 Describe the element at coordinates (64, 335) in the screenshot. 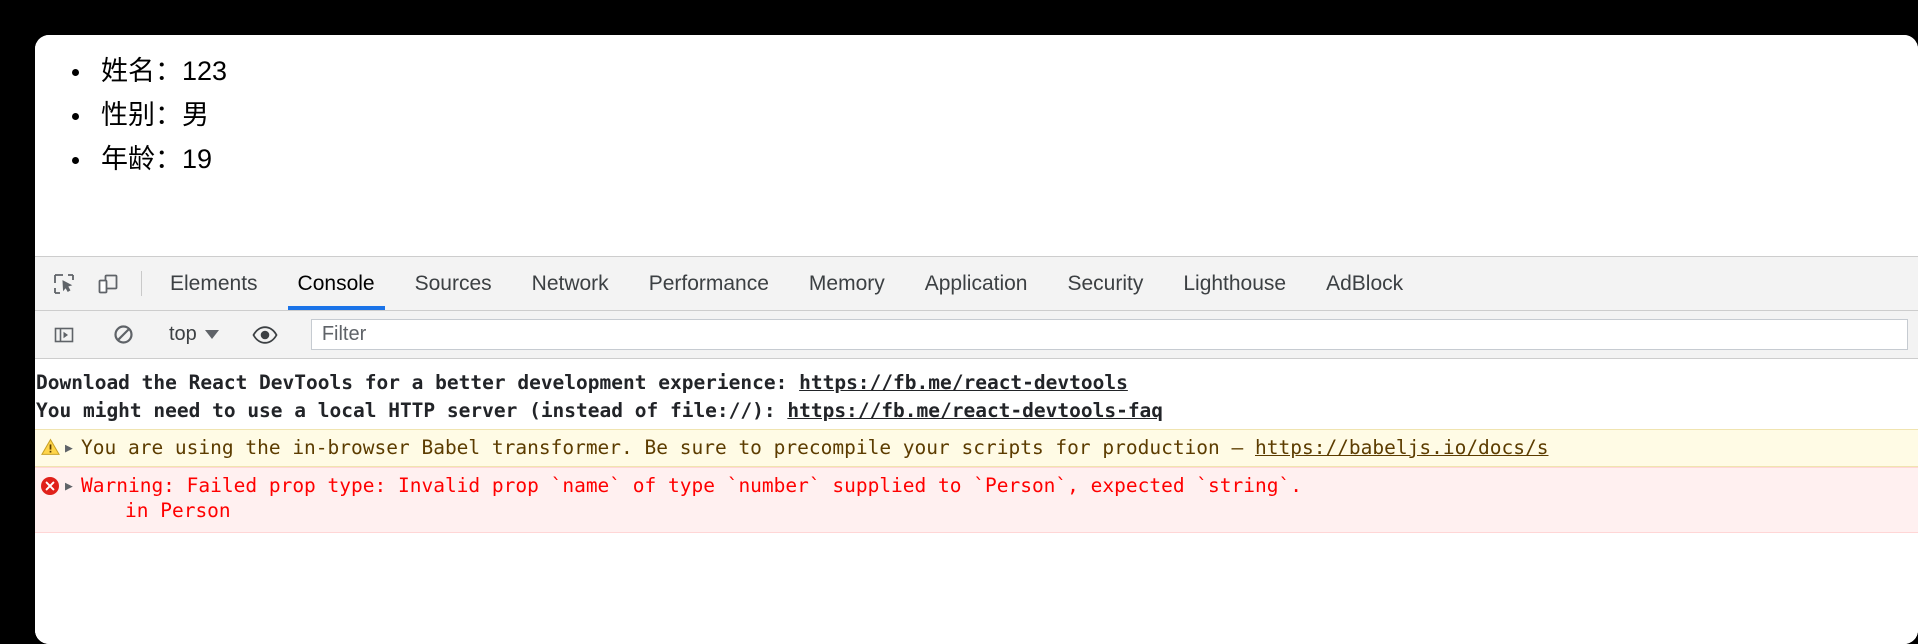

I see `show-console-sidebar-icon` at that location.